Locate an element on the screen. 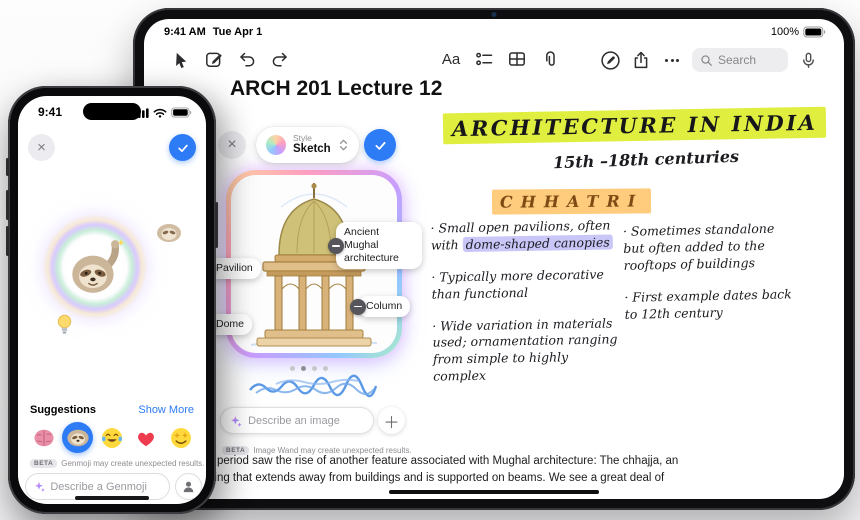  style-label: Style is located at coordinates (302, 138).